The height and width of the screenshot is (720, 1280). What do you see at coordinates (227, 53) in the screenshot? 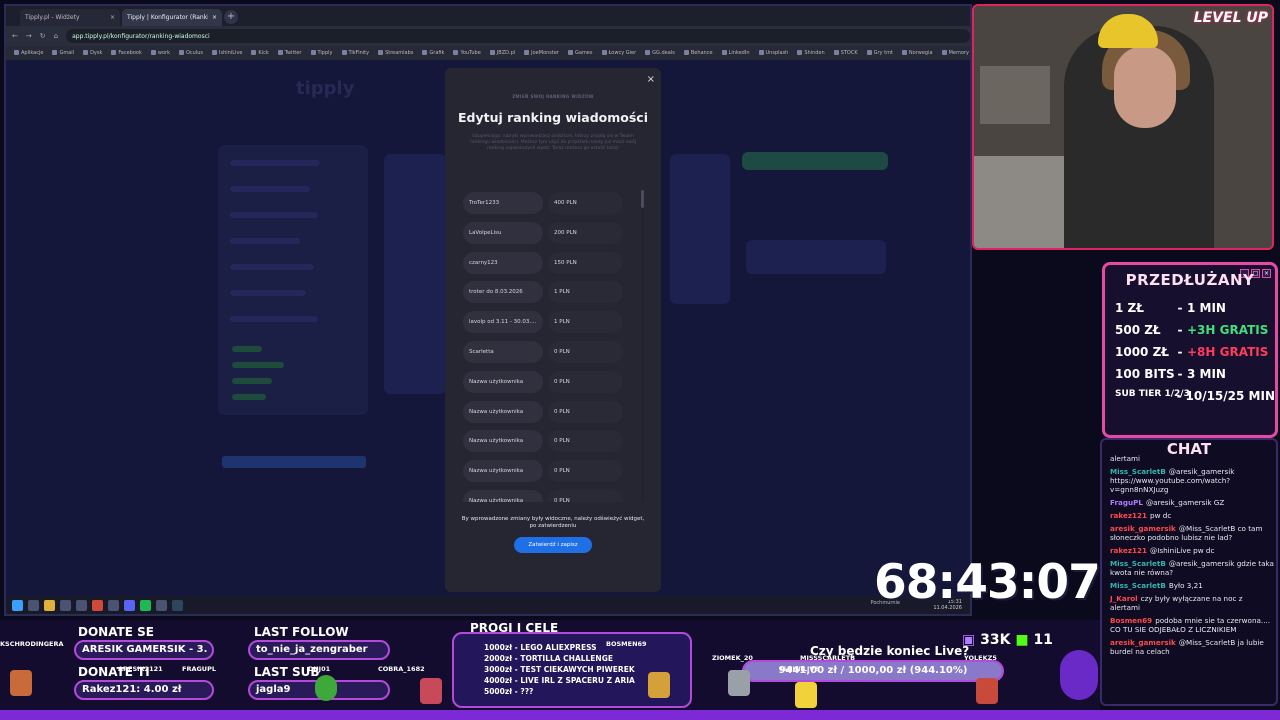
I see `bookmark-item: IshiniLive` at bounding box center [227, 53].